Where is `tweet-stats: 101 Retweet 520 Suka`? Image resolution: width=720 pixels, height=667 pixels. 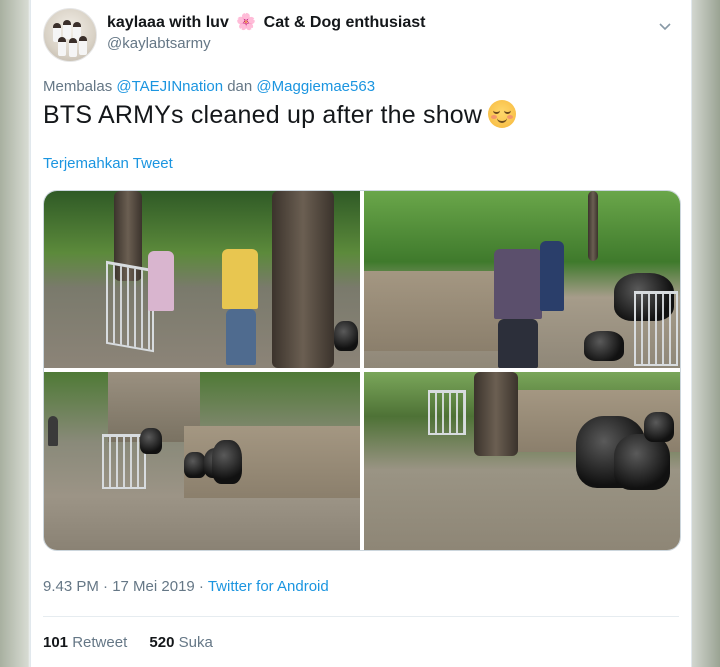 tweet-stats: 101 Retweet 520 Suka is located at coordinates (137, 642).